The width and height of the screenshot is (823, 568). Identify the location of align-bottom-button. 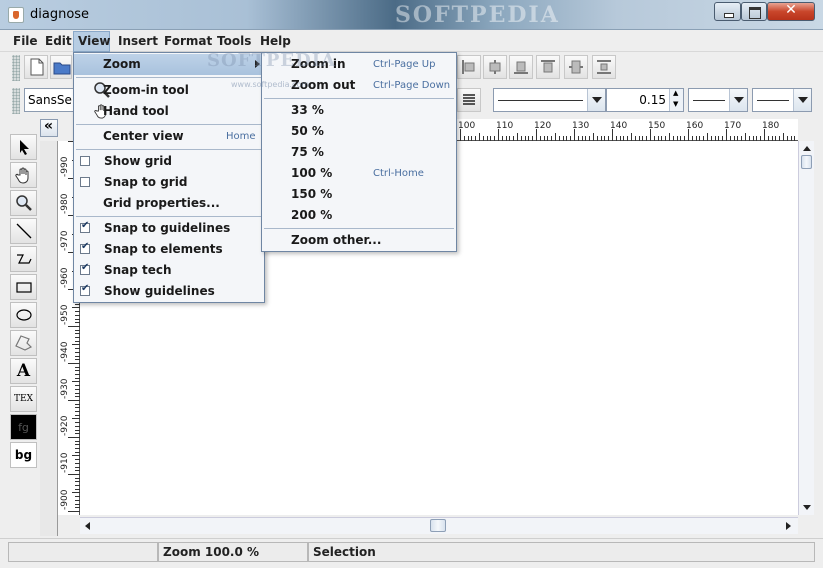
(521, 67).